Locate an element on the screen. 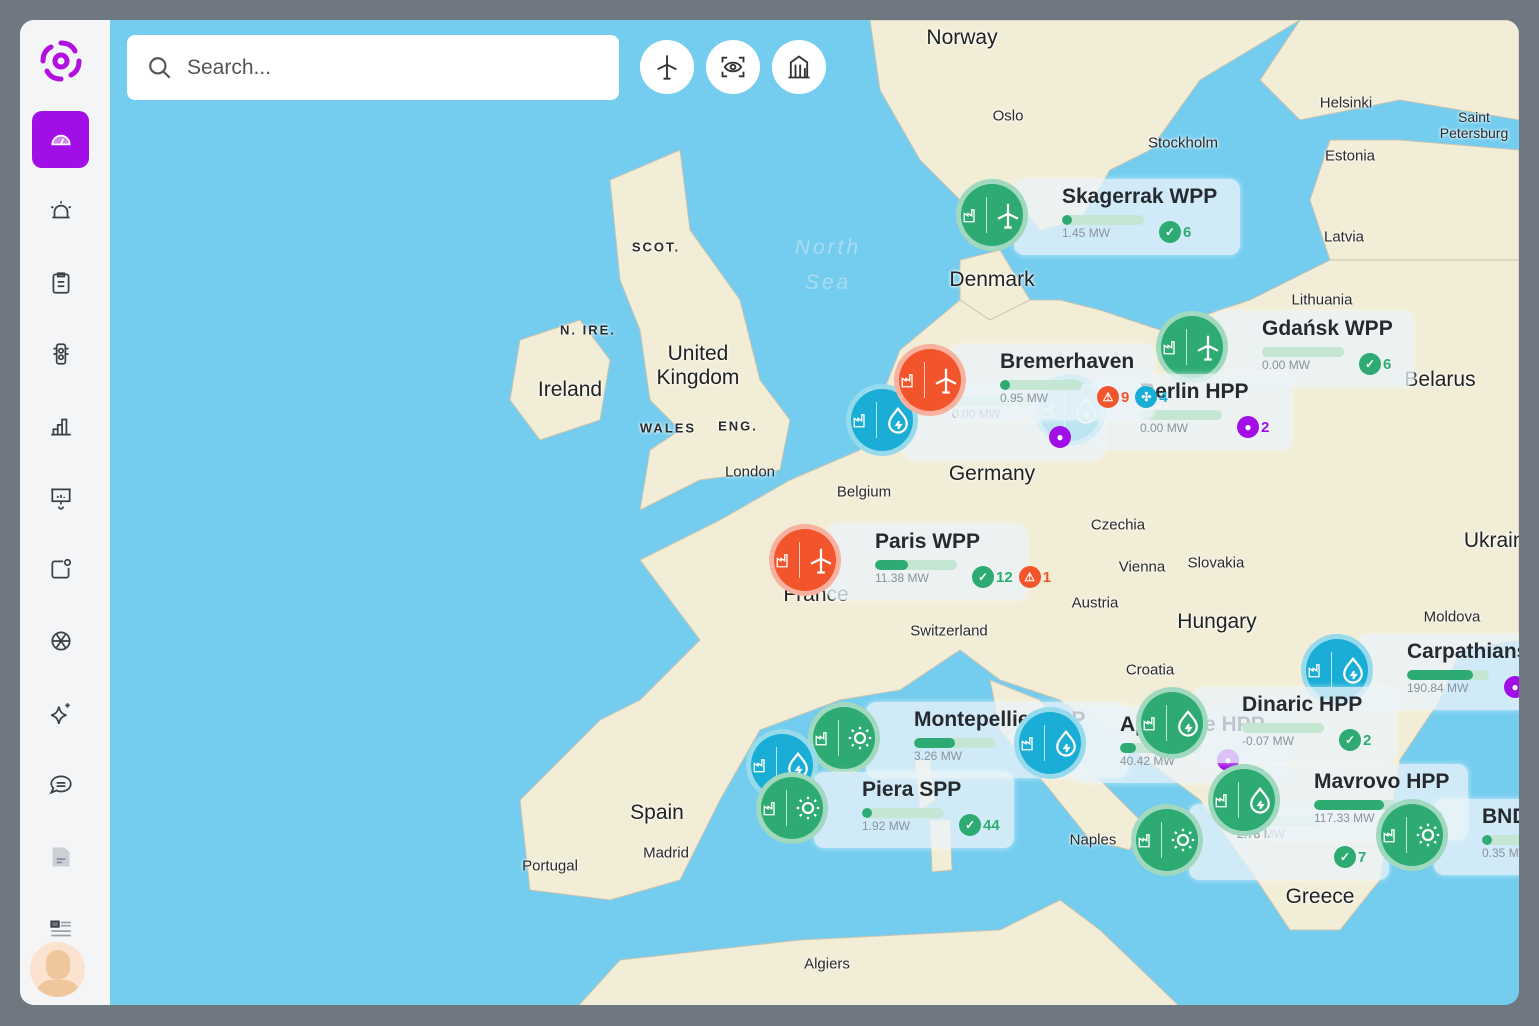  sidebar-item-dashboard-gauge is located at coordinates (60, 139).